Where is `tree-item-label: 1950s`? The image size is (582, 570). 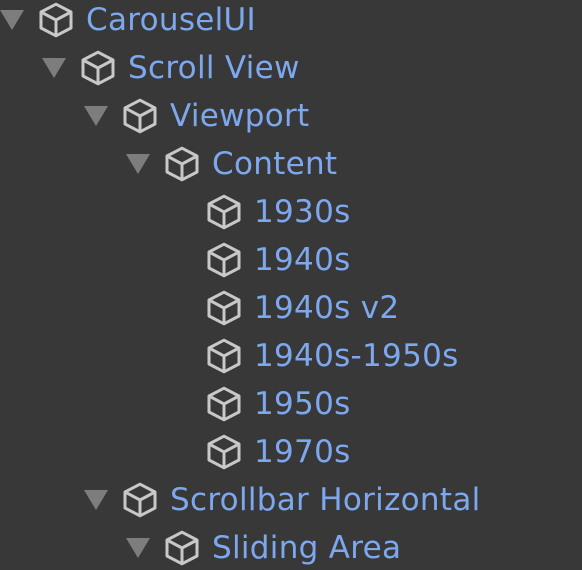 tree-item-label: 1950s is located at coordinates (302, 404).